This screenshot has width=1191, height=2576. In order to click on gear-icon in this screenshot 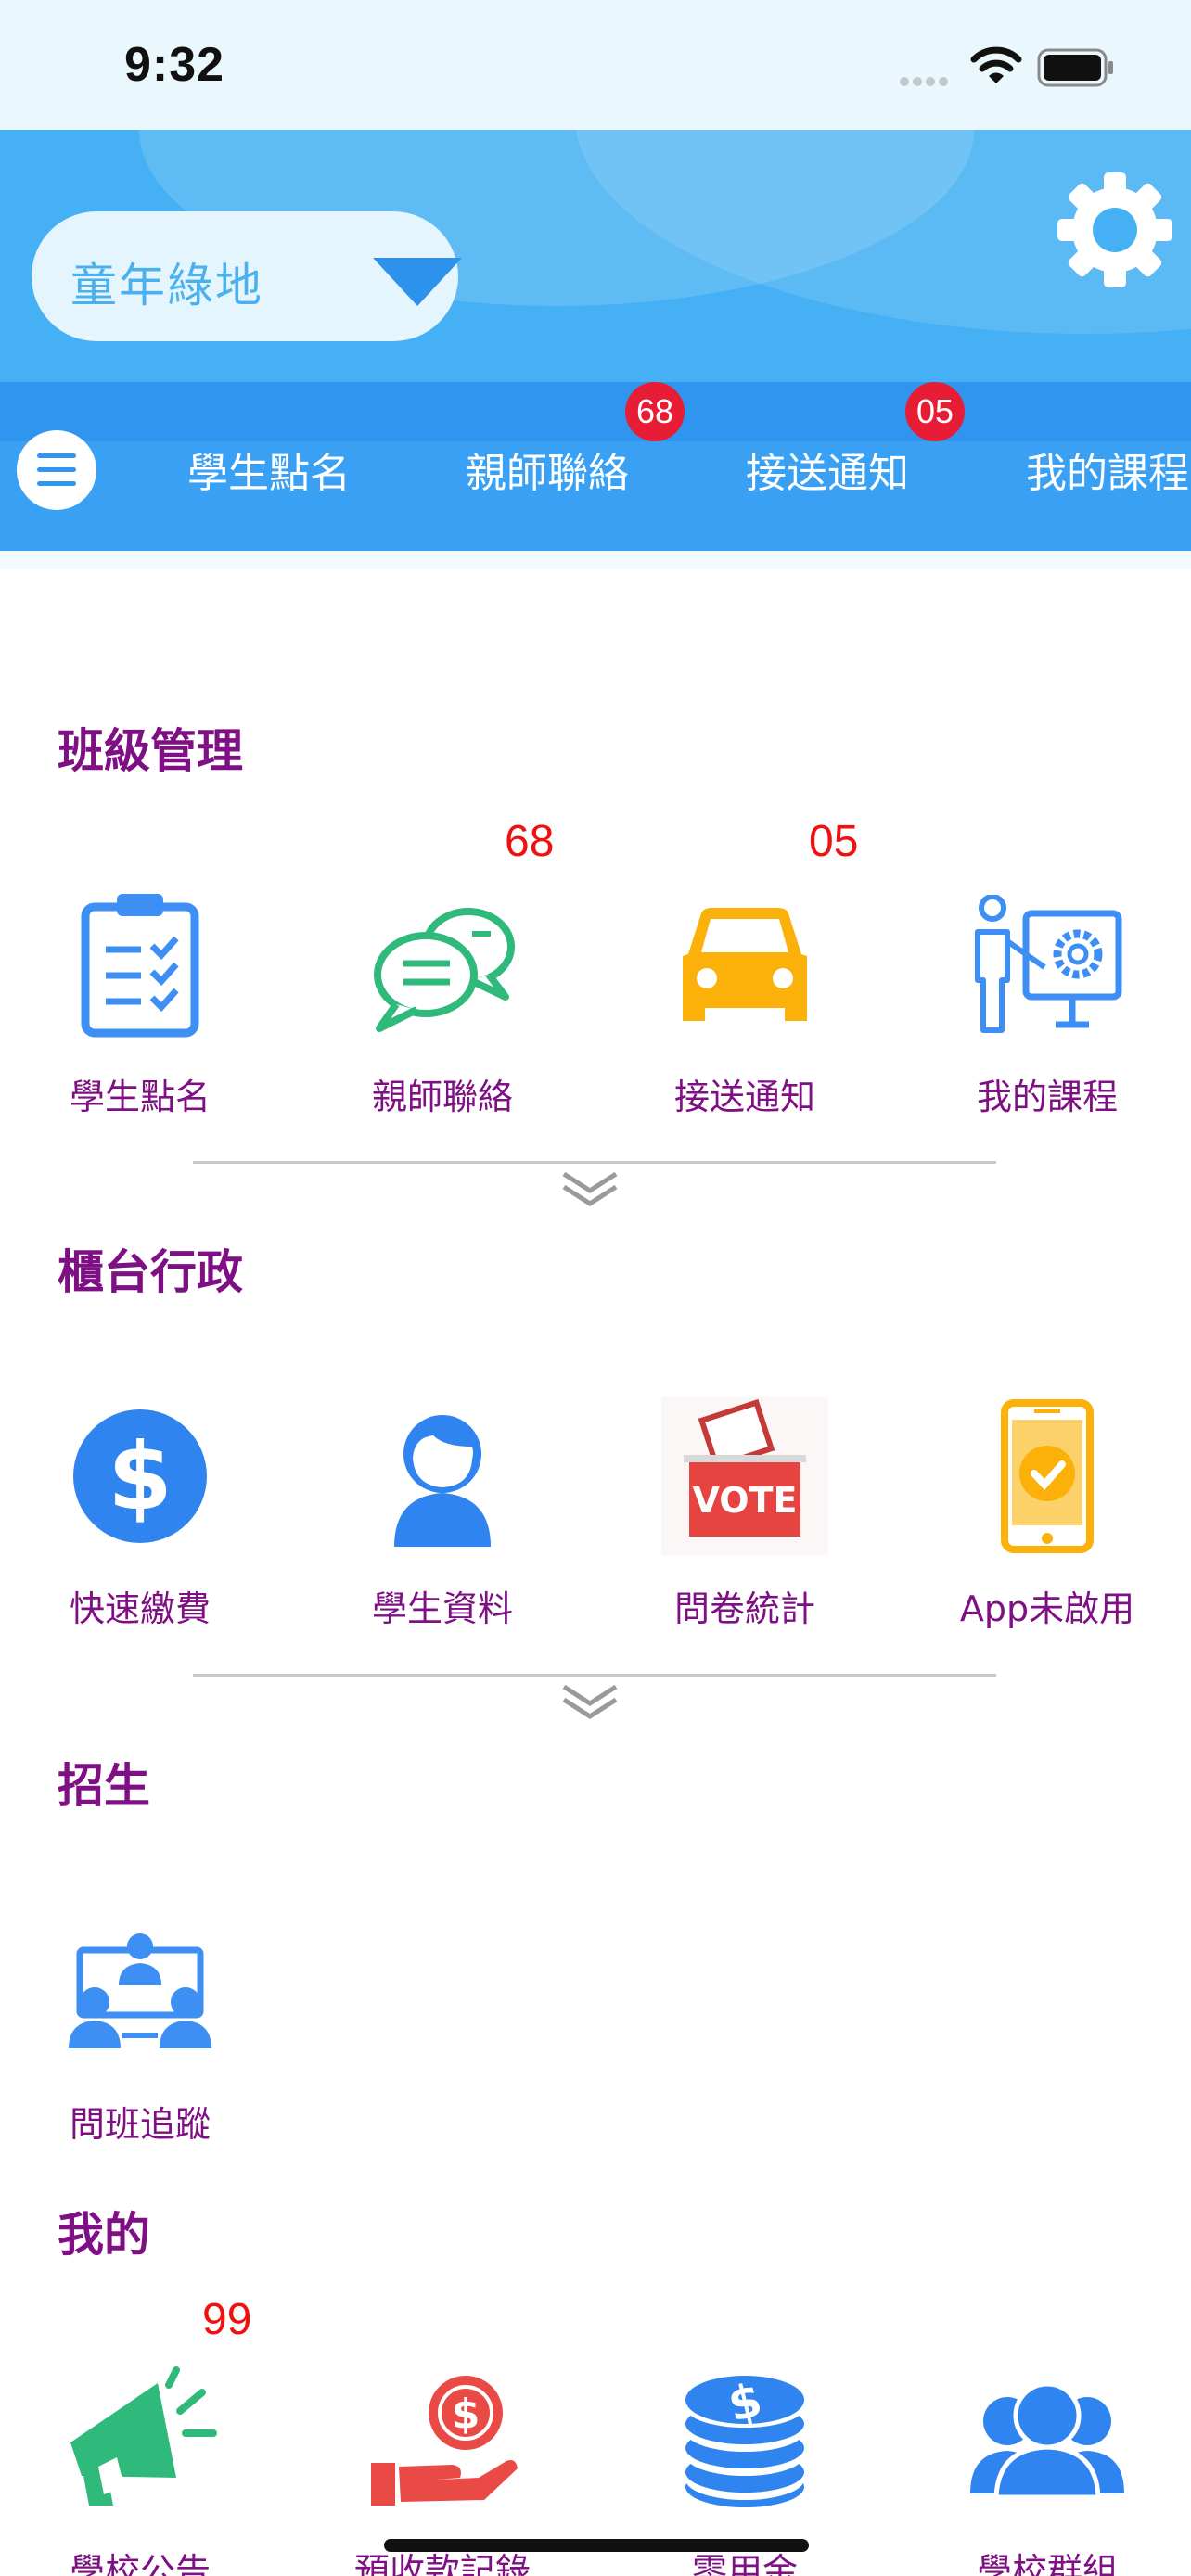, I will do `click(1115, 230)`.